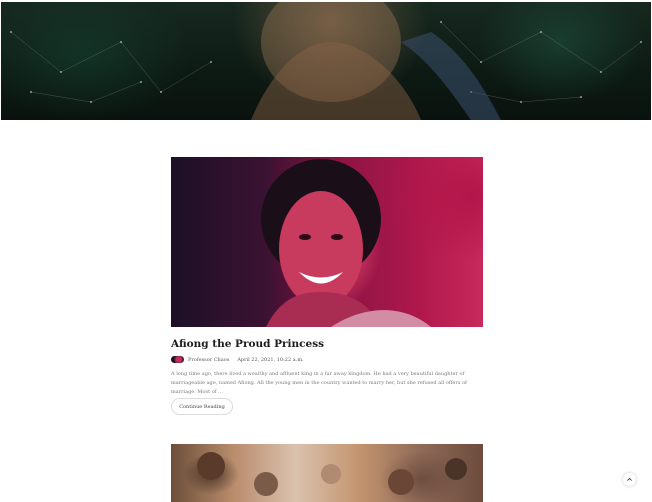  What do you see at coordinates (208, 360) in the screenshot?
I see `author-name: Professor Chaos` at bounding box center [208, 360].